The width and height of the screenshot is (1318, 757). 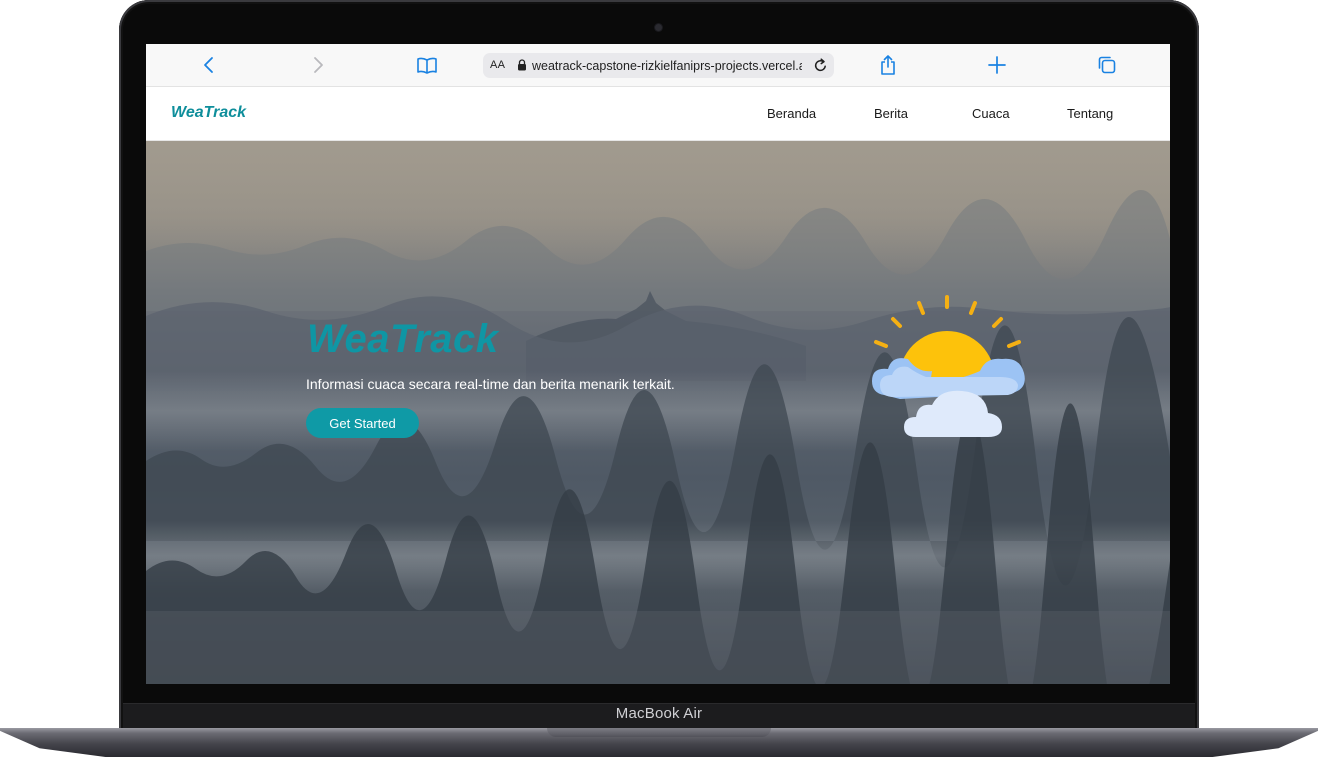 What do you see at coordinates (1090, 113) in the screenshot?
I see `nav-link-tentang: Tentang` at bounding box center [1090, 113].